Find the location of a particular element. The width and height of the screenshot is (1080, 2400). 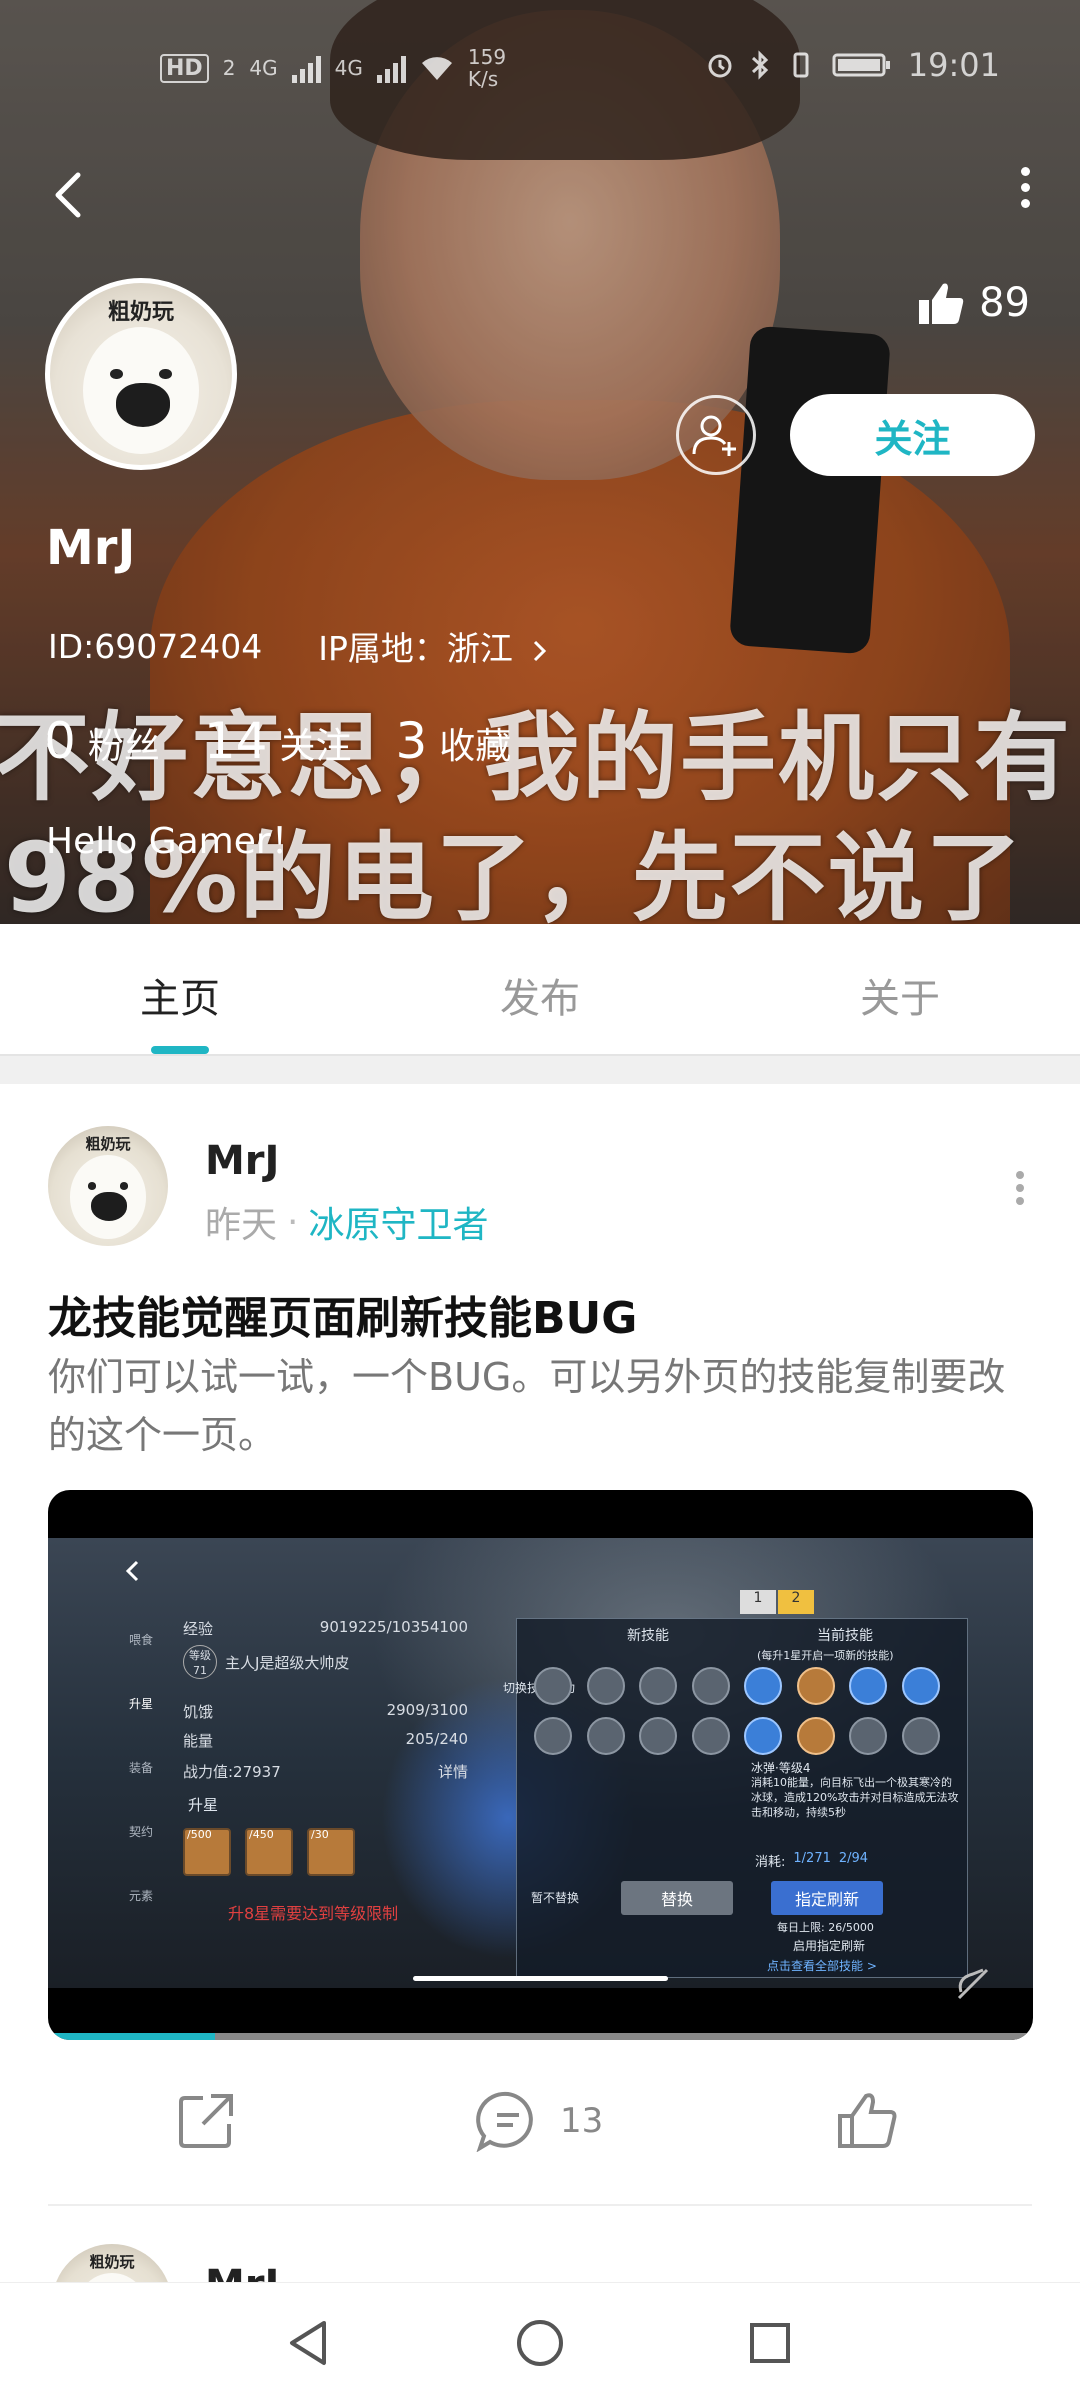

tab-home: 主页 is located at coordinates (180, 989).